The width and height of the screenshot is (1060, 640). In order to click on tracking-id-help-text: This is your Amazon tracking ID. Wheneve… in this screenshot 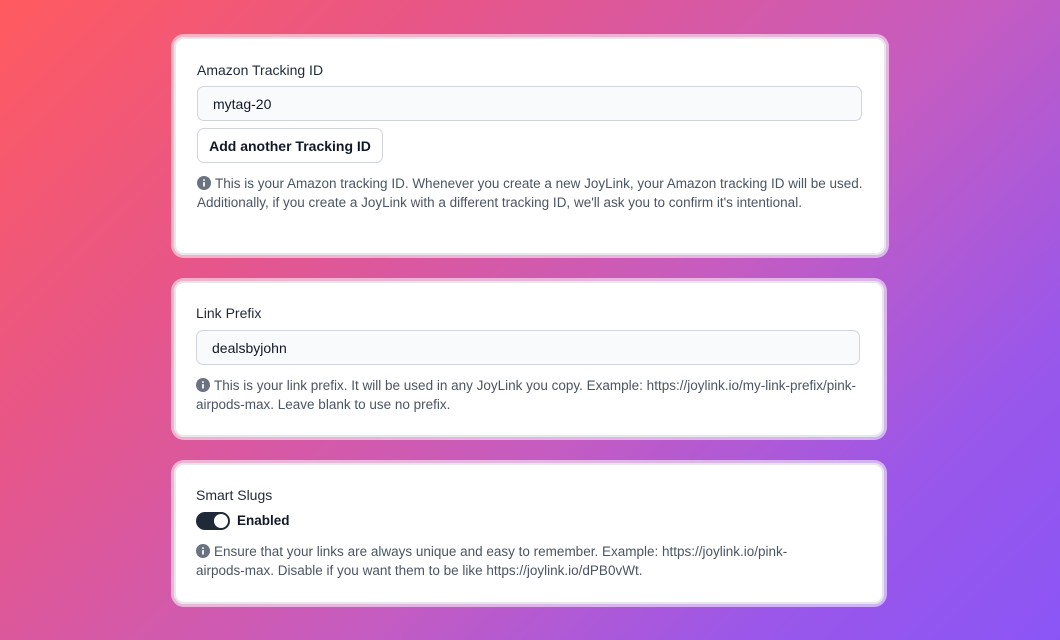, I will do `click(530, 193)`.